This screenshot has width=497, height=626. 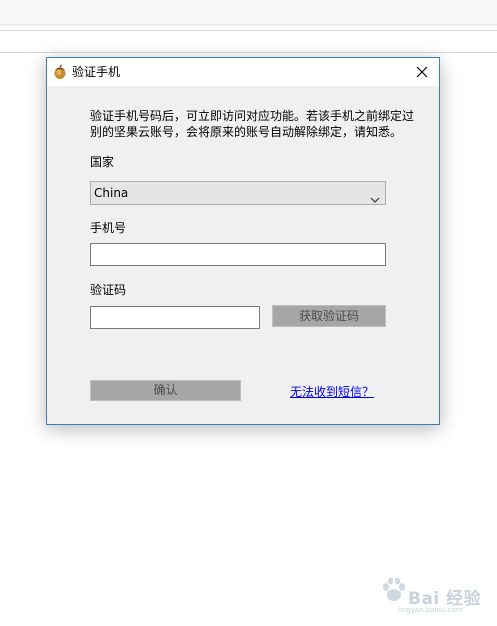 I want to click on watermark-subtext: jingyan.baidu.com, so click(x=430, y=610).